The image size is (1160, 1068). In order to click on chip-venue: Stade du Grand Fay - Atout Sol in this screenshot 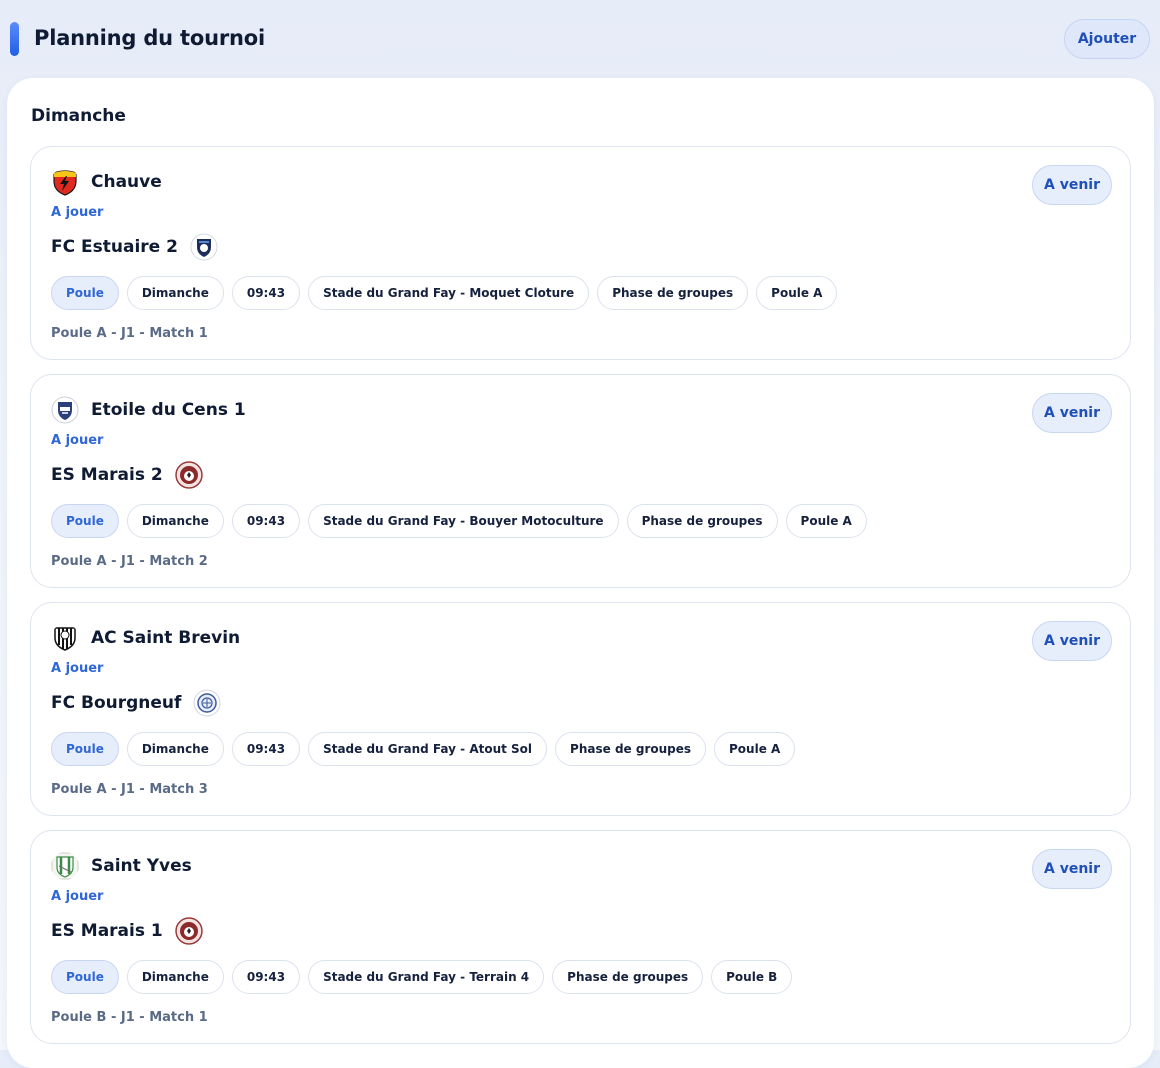, I will do `click(428, 749)`.